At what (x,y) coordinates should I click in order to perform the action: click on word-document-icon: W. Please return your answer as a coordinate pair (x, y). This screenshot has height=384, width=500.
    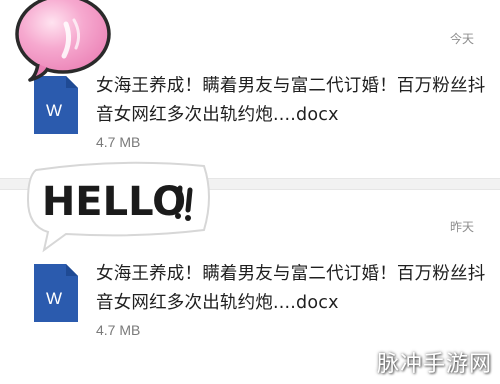
    Looking at the image, I should click on (56, 293).